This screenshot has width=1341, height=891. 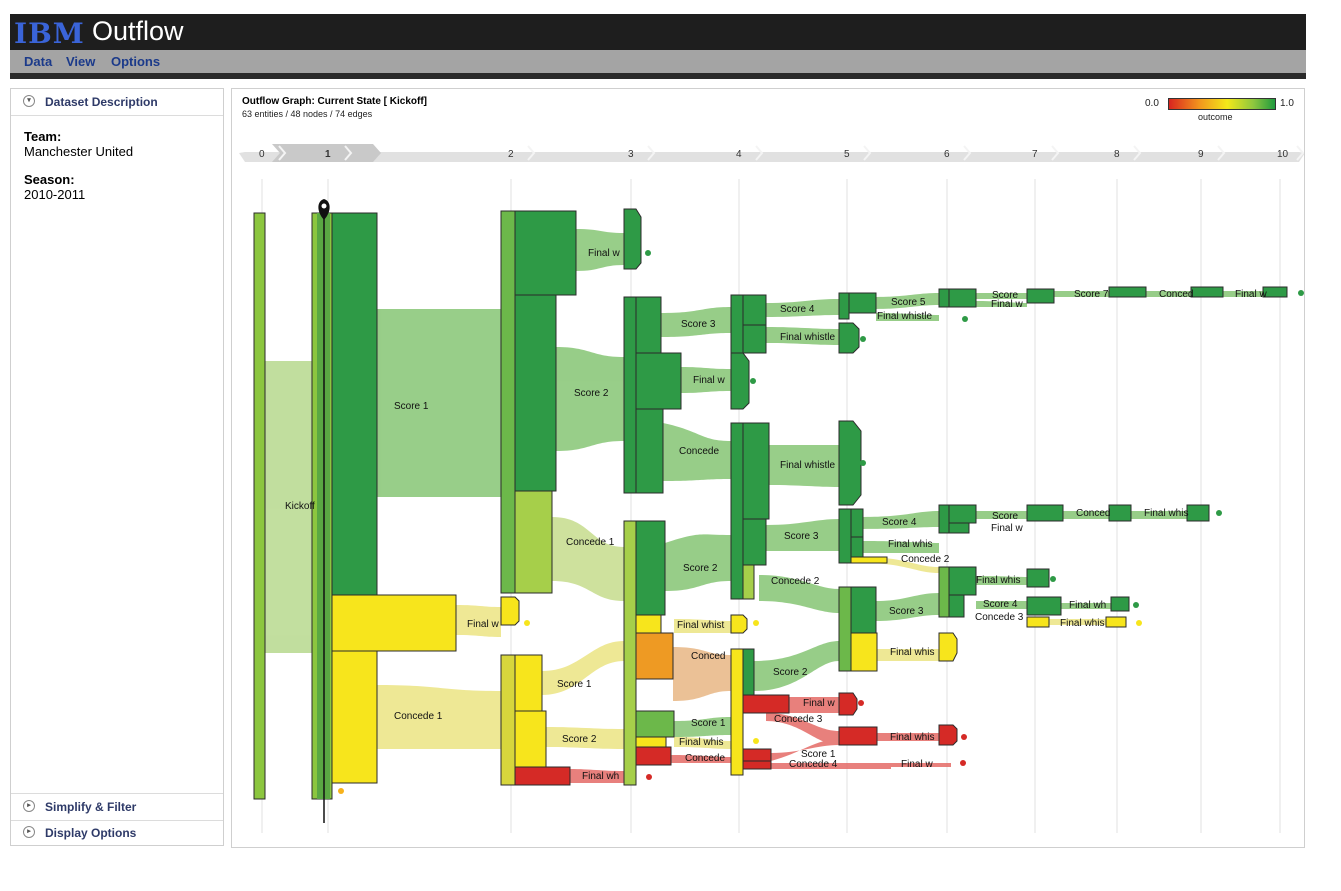 I want to click on menu-options: Options, so click(x=135, y=61).